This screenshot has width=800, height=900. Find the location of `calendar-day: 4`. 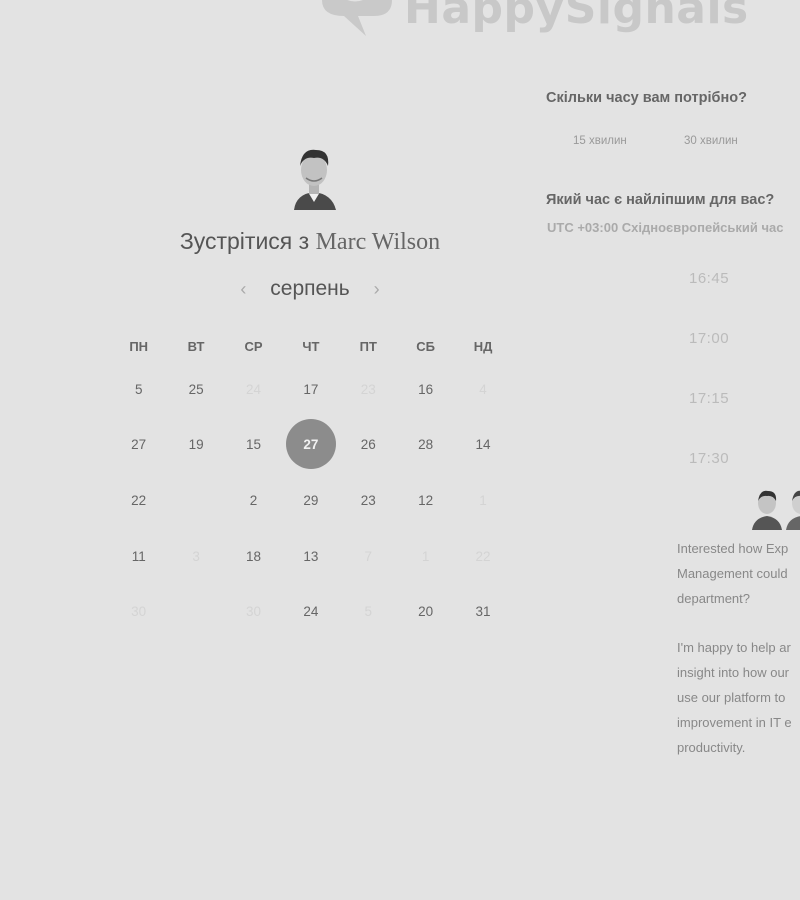

calendar-day: 4 is located at coordinates (482, 390).